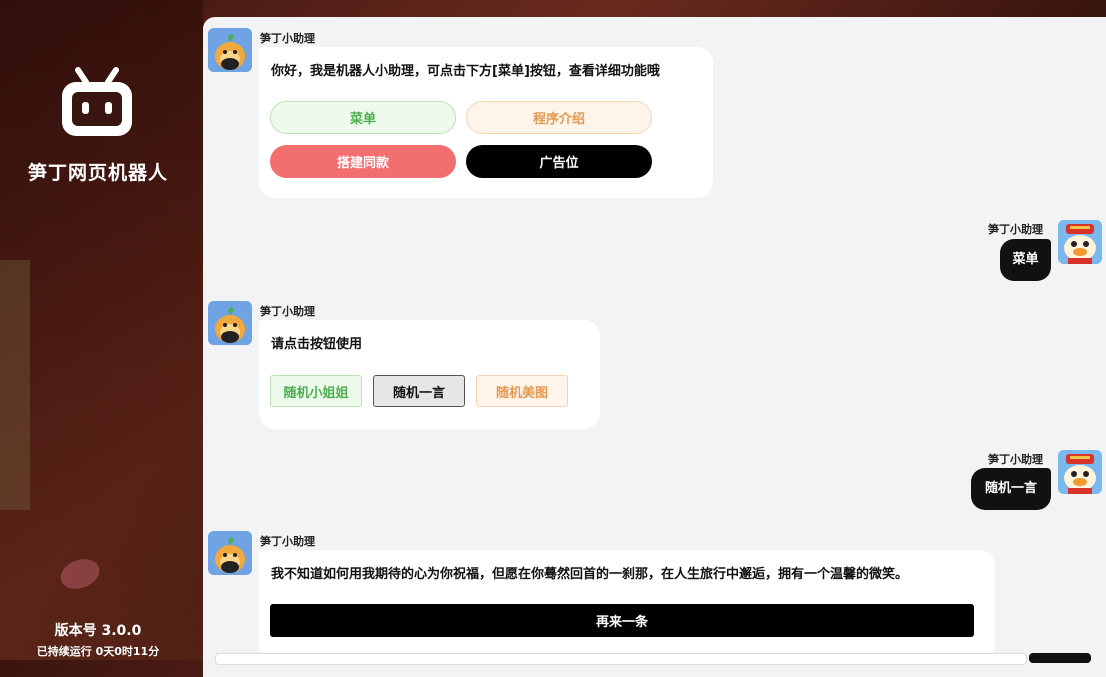 Image resolution: width=1106 pixels, height=677 pixels. I want to click on build-same-button: 搭建同款, so click(363, 161).